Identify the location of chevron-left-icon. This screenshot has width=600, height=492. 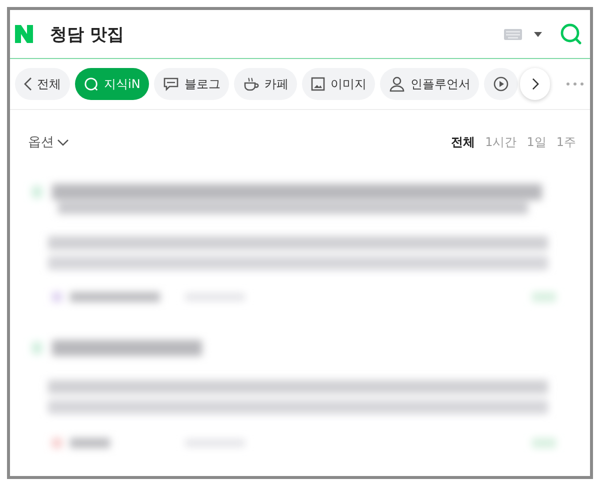
(28, 84).